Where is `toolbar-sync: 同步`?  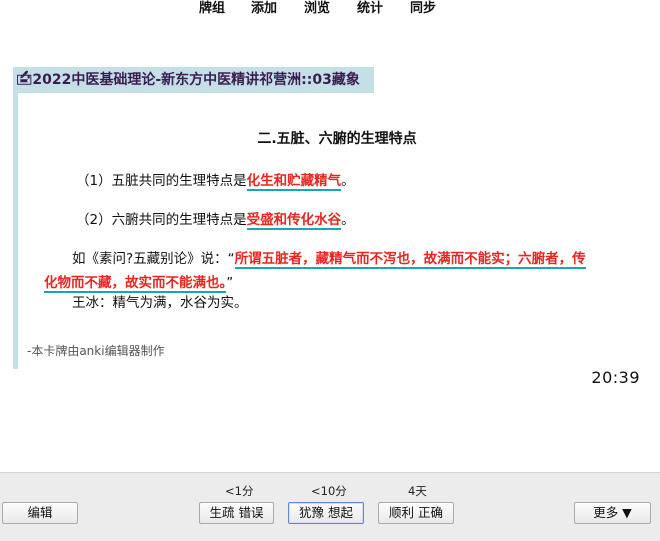
toolbar-sync: 同步 is located at coordinates (423, 9).